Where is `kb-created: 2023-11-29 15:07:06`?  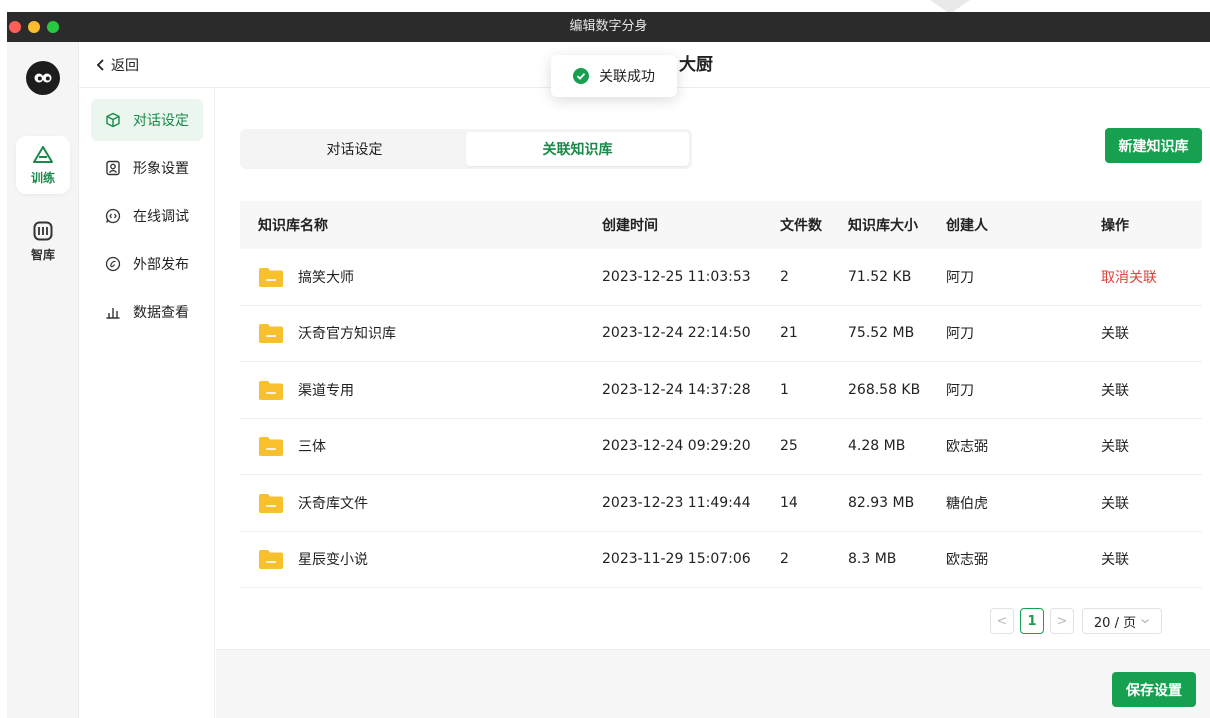
kb-created: 2023-11-29 15:07:06 is located at coordinates (676, 559).